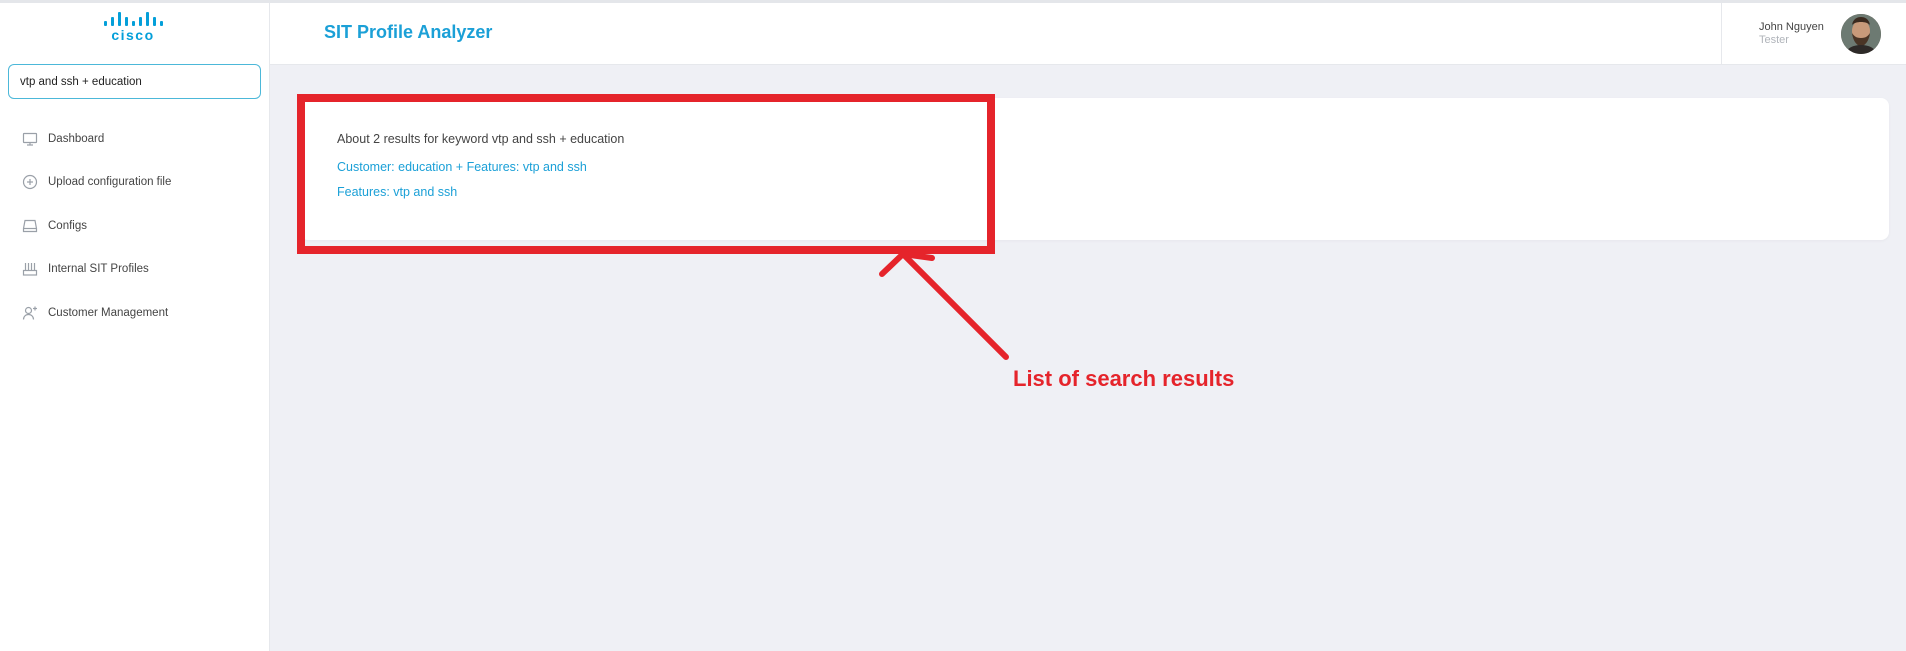  What do you see at coordinates (30, 269) in the screenshot?
I see `router-icon` at bounding box center [30, 269].